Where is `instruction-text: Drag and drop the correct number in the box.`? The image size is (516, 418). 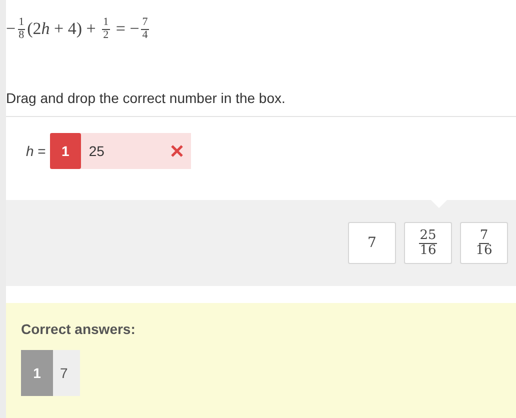 instruction-text: Drag and drop the correct number in the box. is located at coordinates (146, 99).